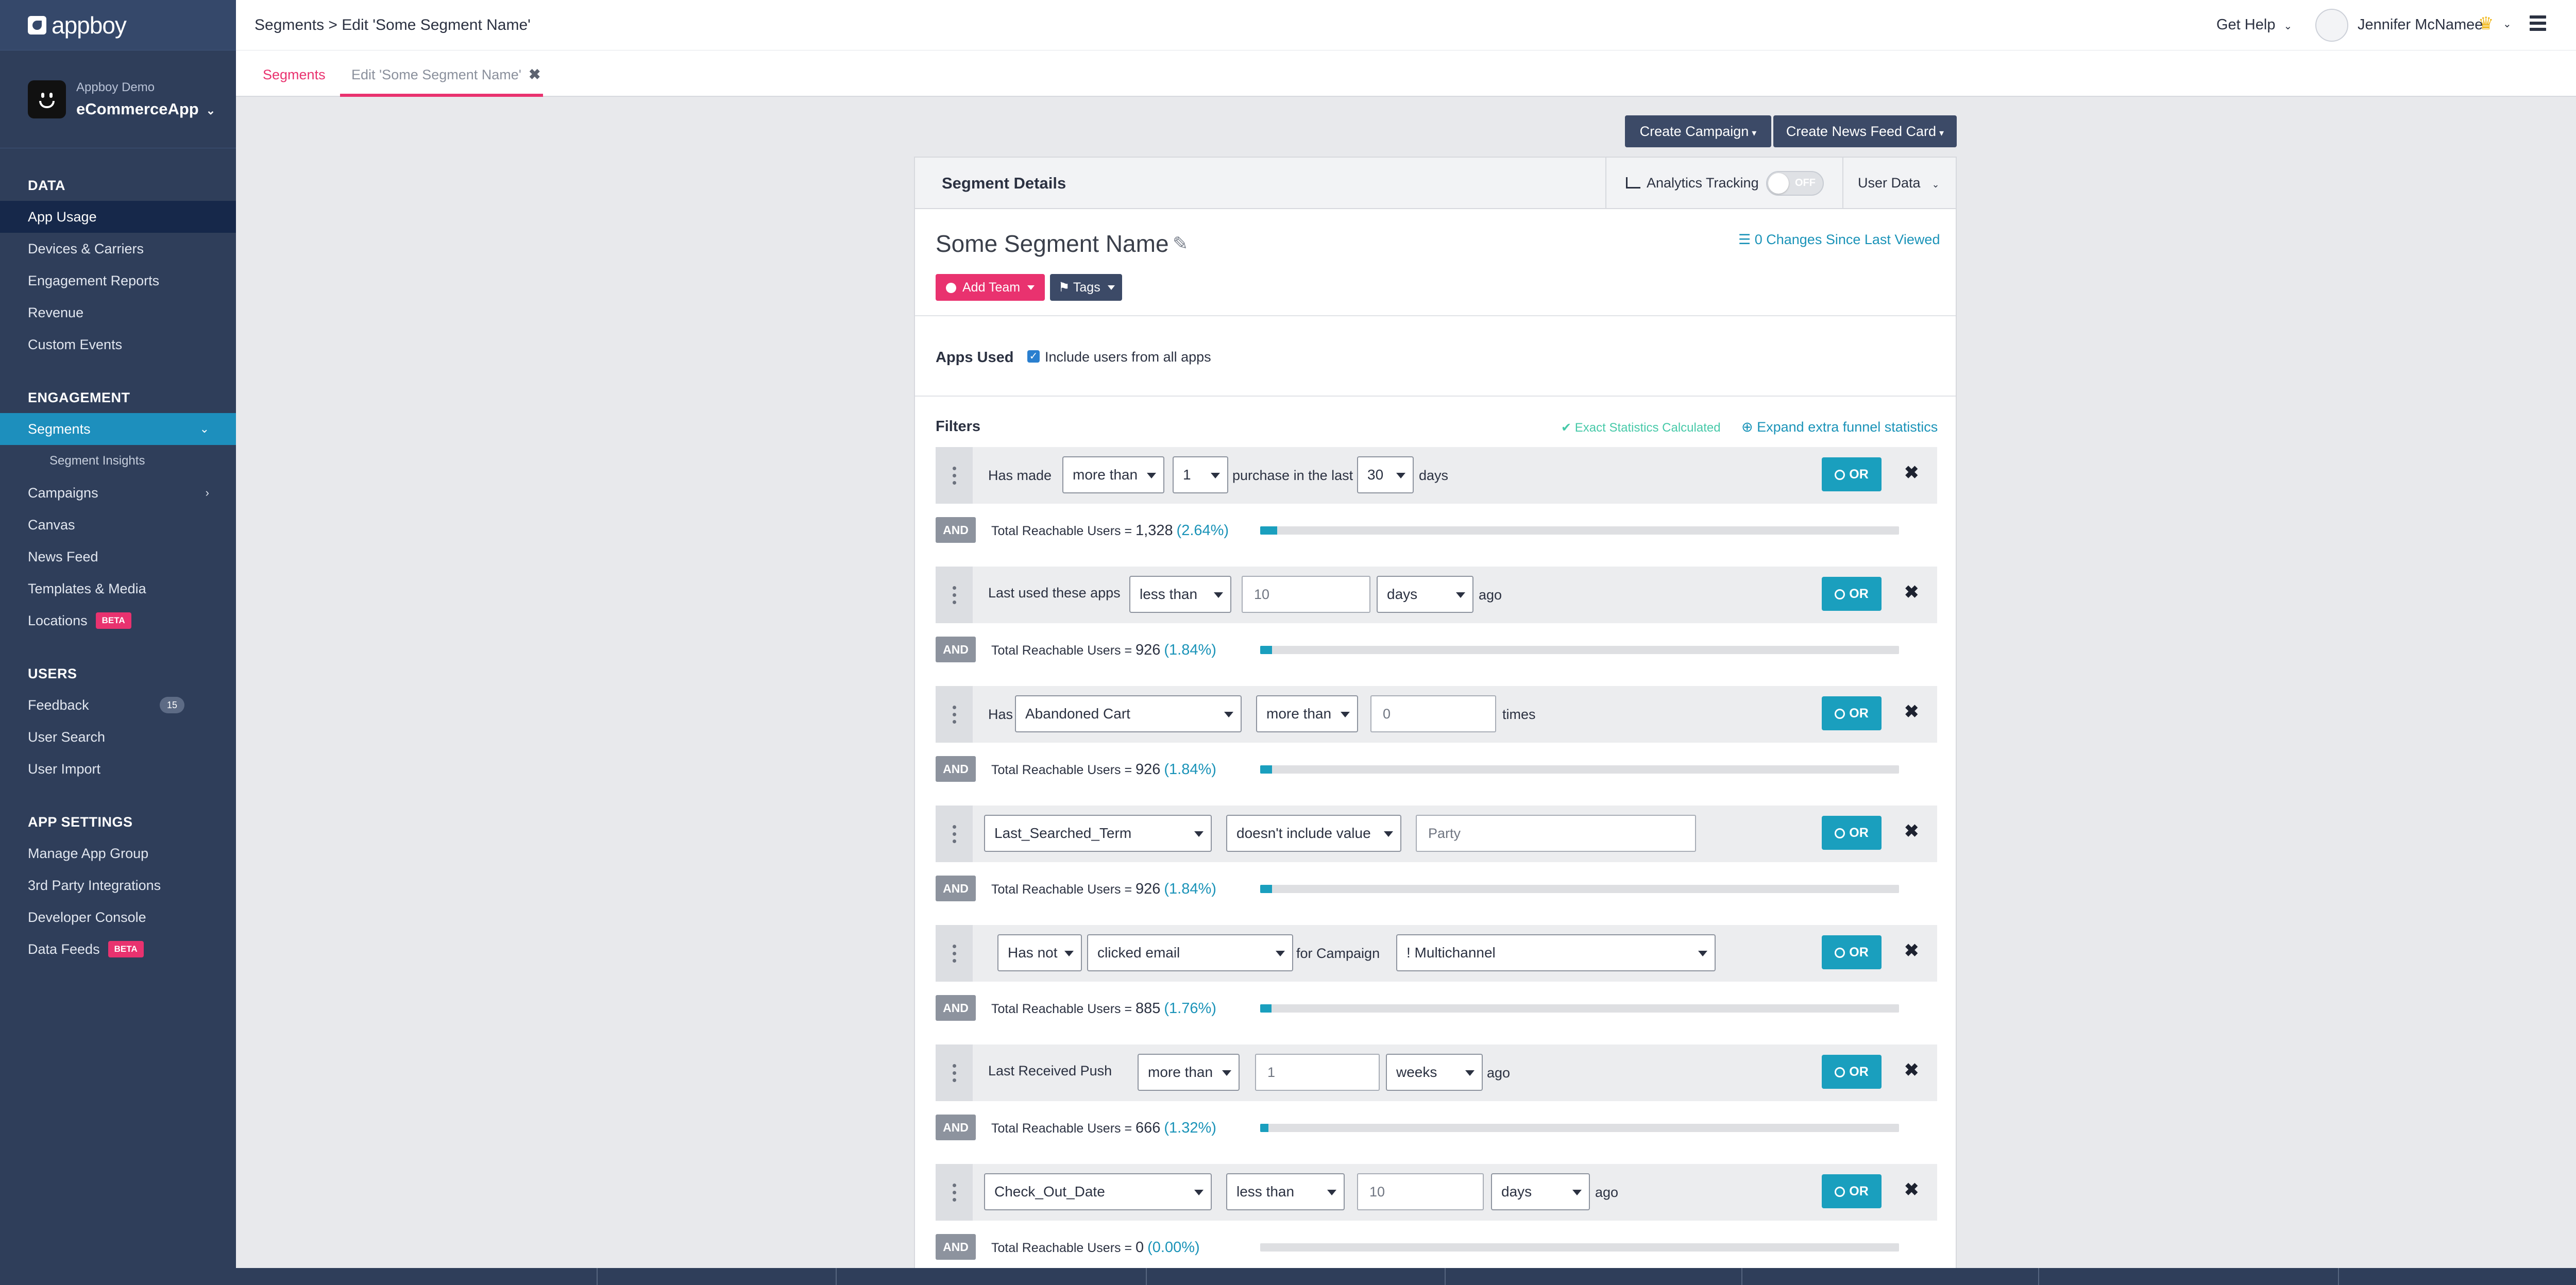 This screenshot has width=2576, height=1285. I want to click on nav-heading-users: USERS, so click(52, 673).